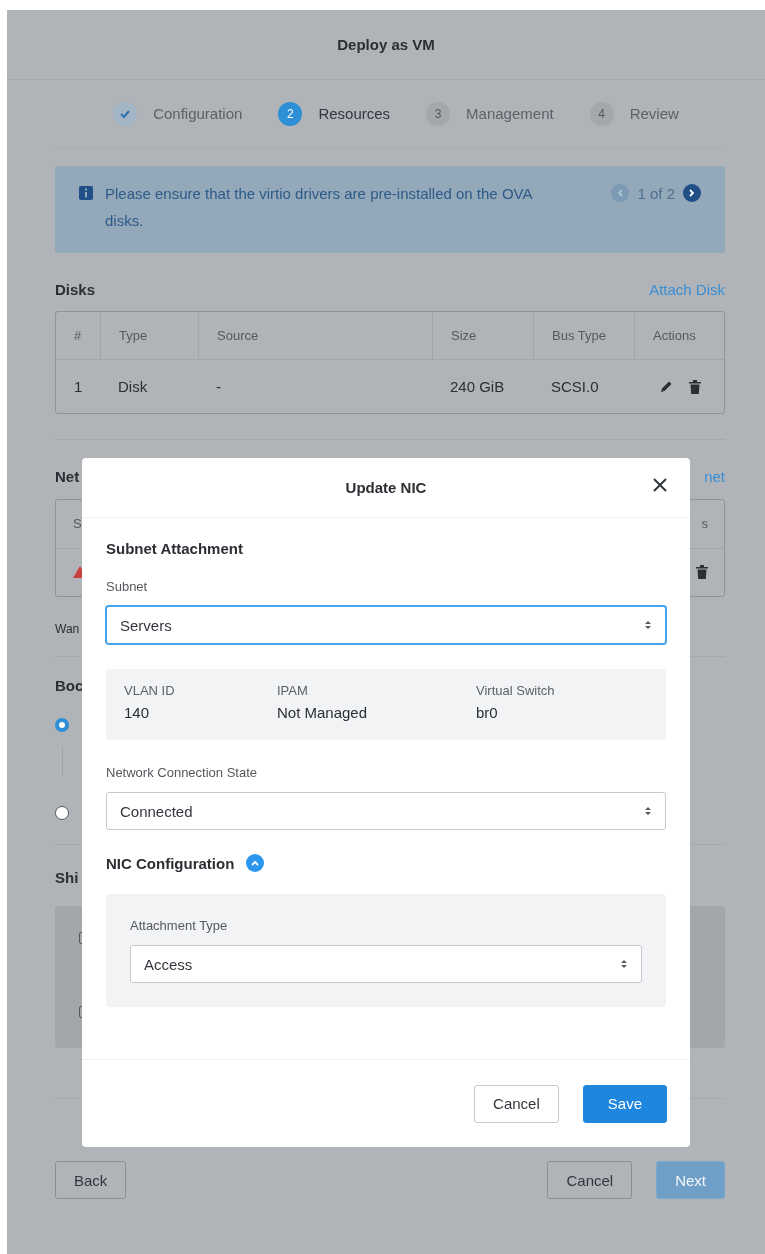  I want to click on column-header: Source, so click(238, 335).